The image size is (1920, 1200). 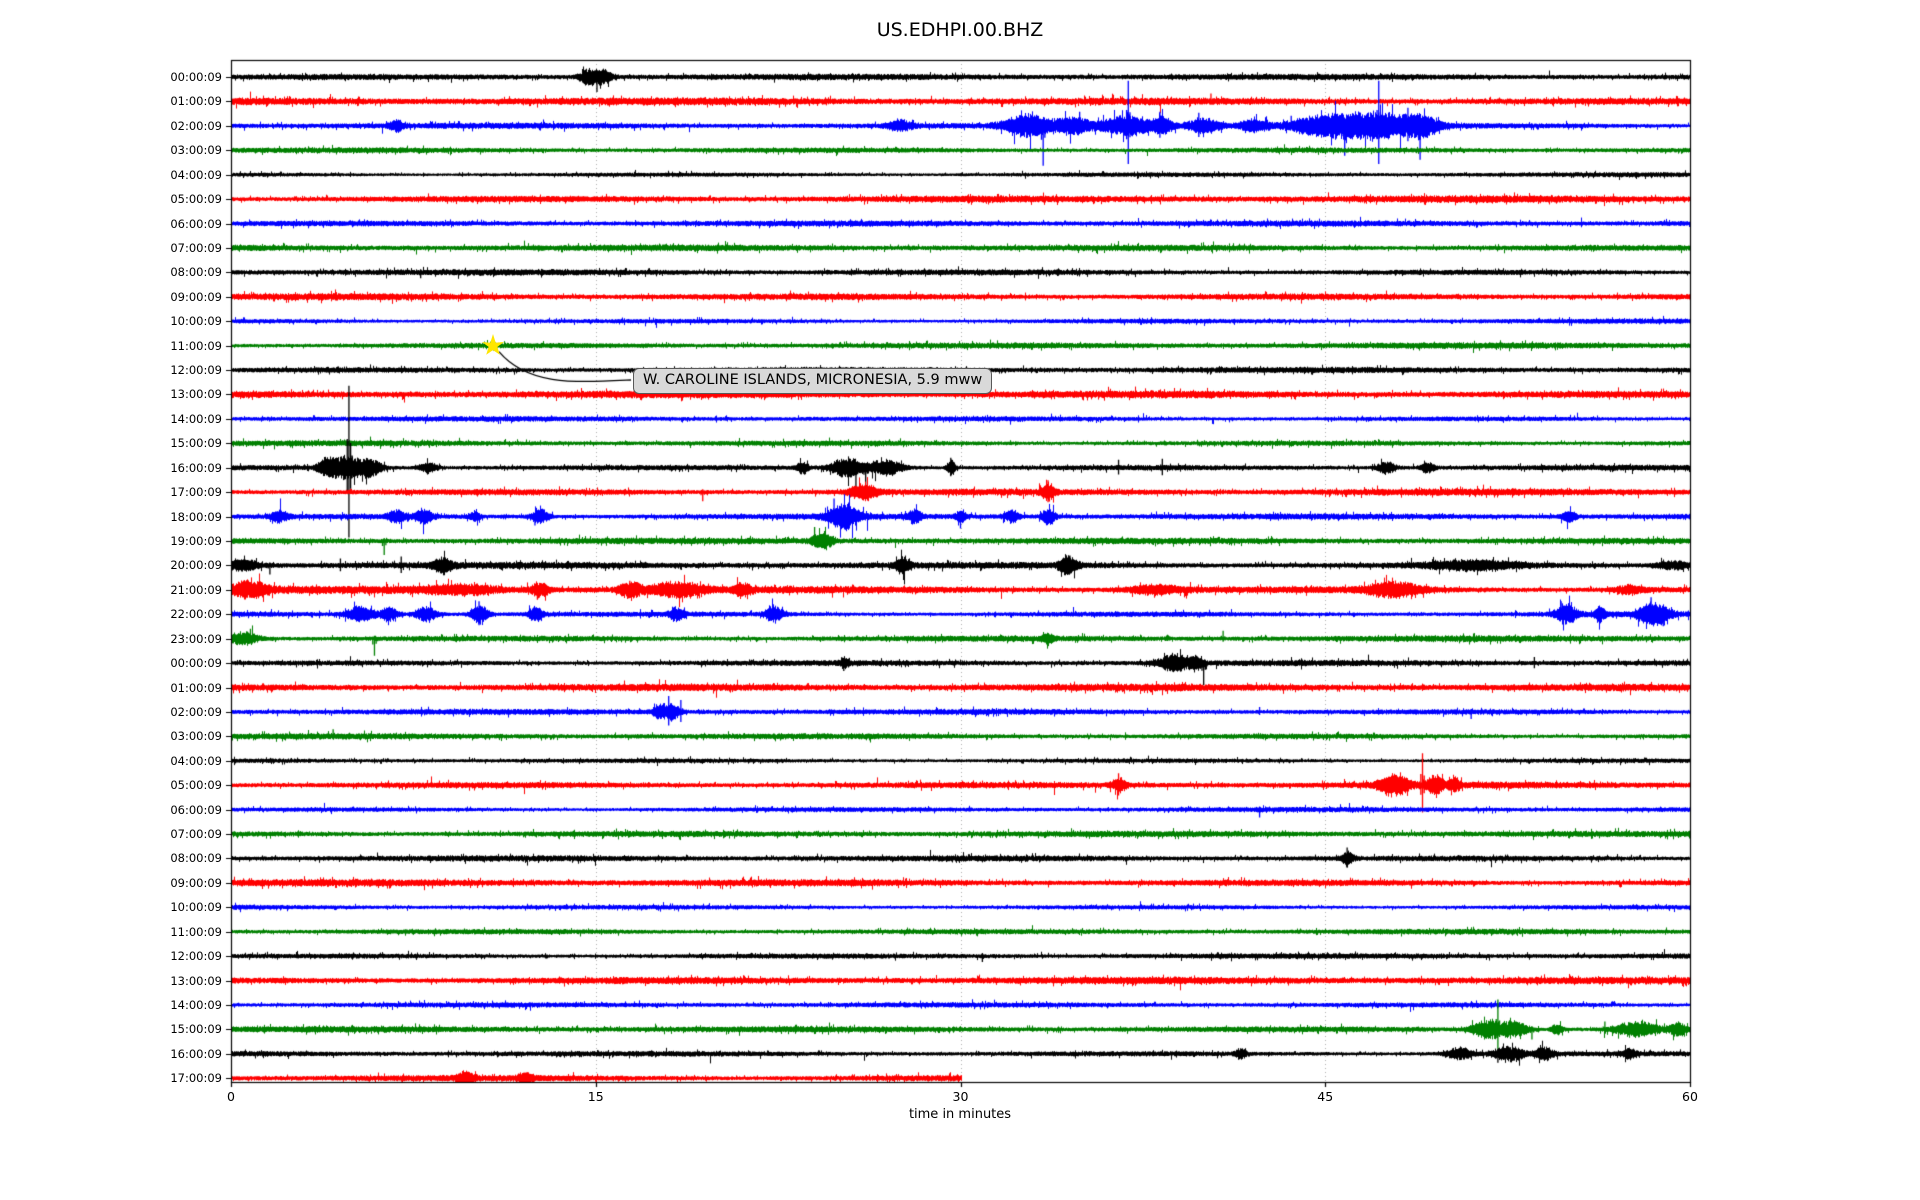 I want to click on x-axis-label: time in minutes, so click(x=960, y=1114).